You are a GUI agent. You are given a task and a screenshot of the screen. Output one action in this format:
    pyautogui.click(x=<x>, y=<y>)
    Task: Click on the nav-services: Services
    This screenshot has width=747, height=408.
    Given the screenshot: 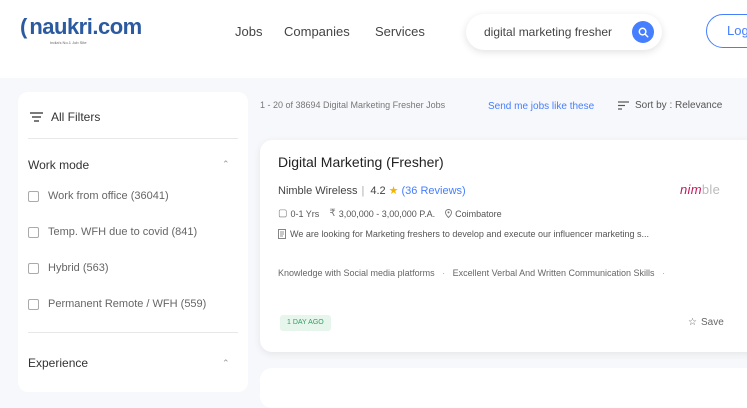 What is the action you would take?
    pyautogui.click(x=400, y=31)
    